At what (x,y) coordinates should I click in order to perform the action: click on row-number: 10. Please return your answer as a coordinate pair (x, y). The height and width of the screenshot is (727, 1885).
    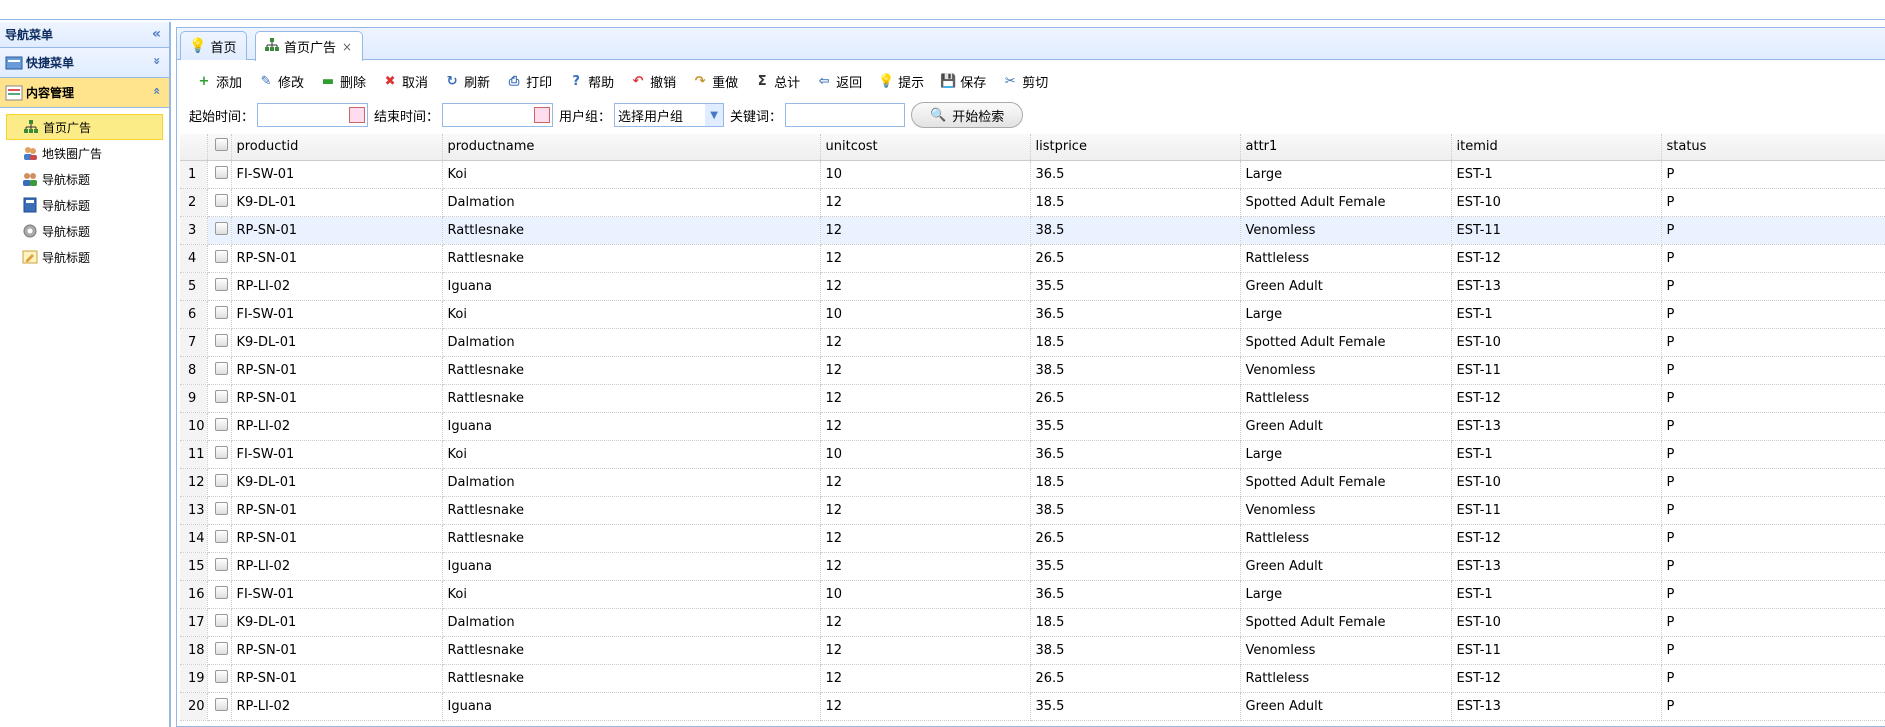
    Looking at the image, I should click on (194, 426).